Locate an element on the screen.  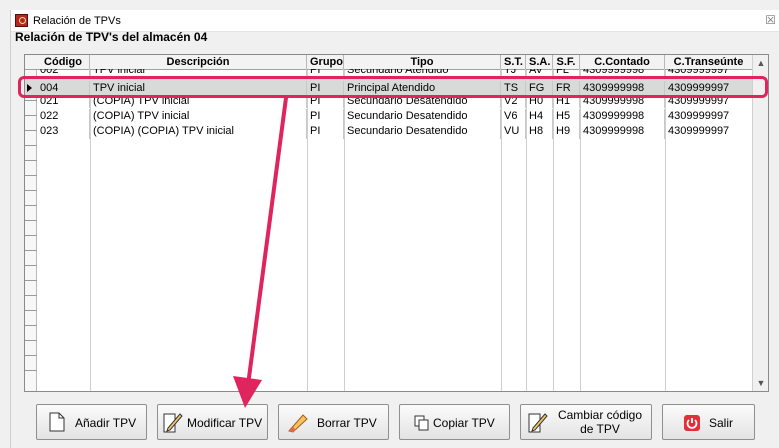
column-header-sa: S.A. is located at coordinates (539, 62).